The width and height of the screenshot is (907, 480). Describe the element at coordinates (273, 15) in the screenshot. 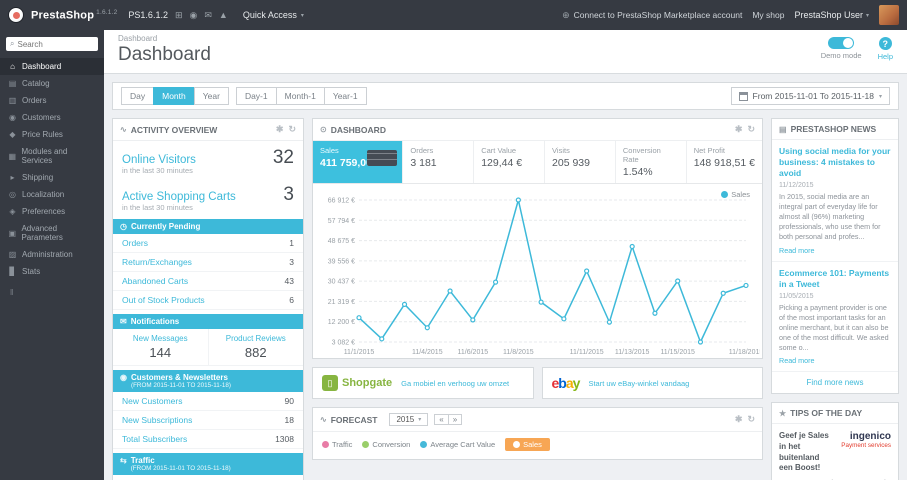

I see `quick-access-menu: Quick Access ▾` at that location.